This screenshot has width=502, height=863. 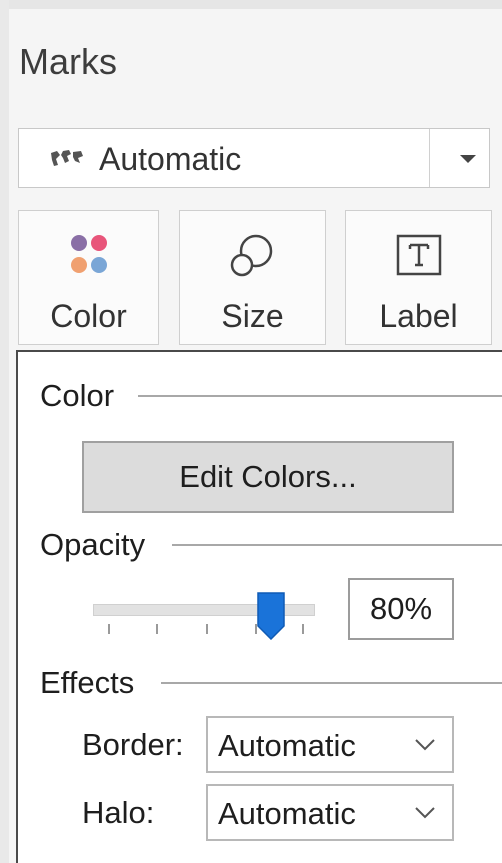 I want to click on label-shelf-button: Label, so click(x=418, y=277).